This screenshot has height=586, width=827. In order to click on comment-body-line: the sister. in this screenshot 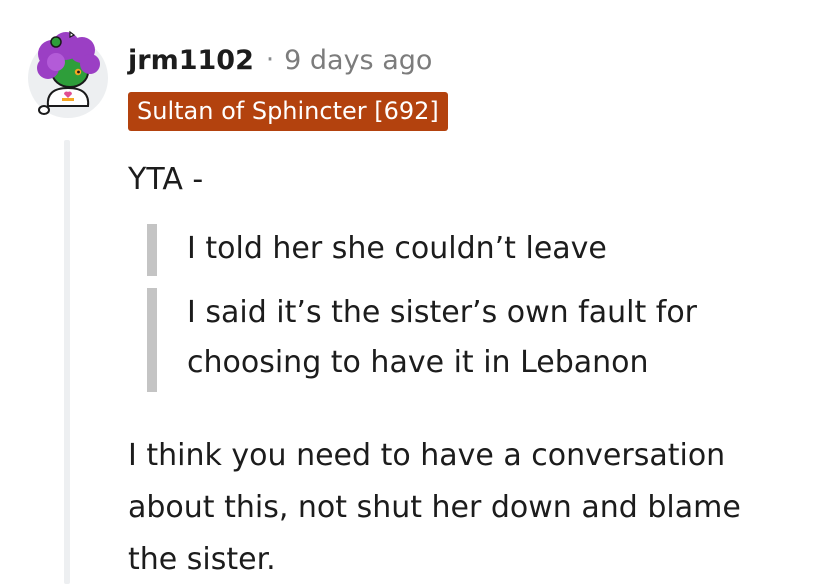, I will do `click(202, 559)`.